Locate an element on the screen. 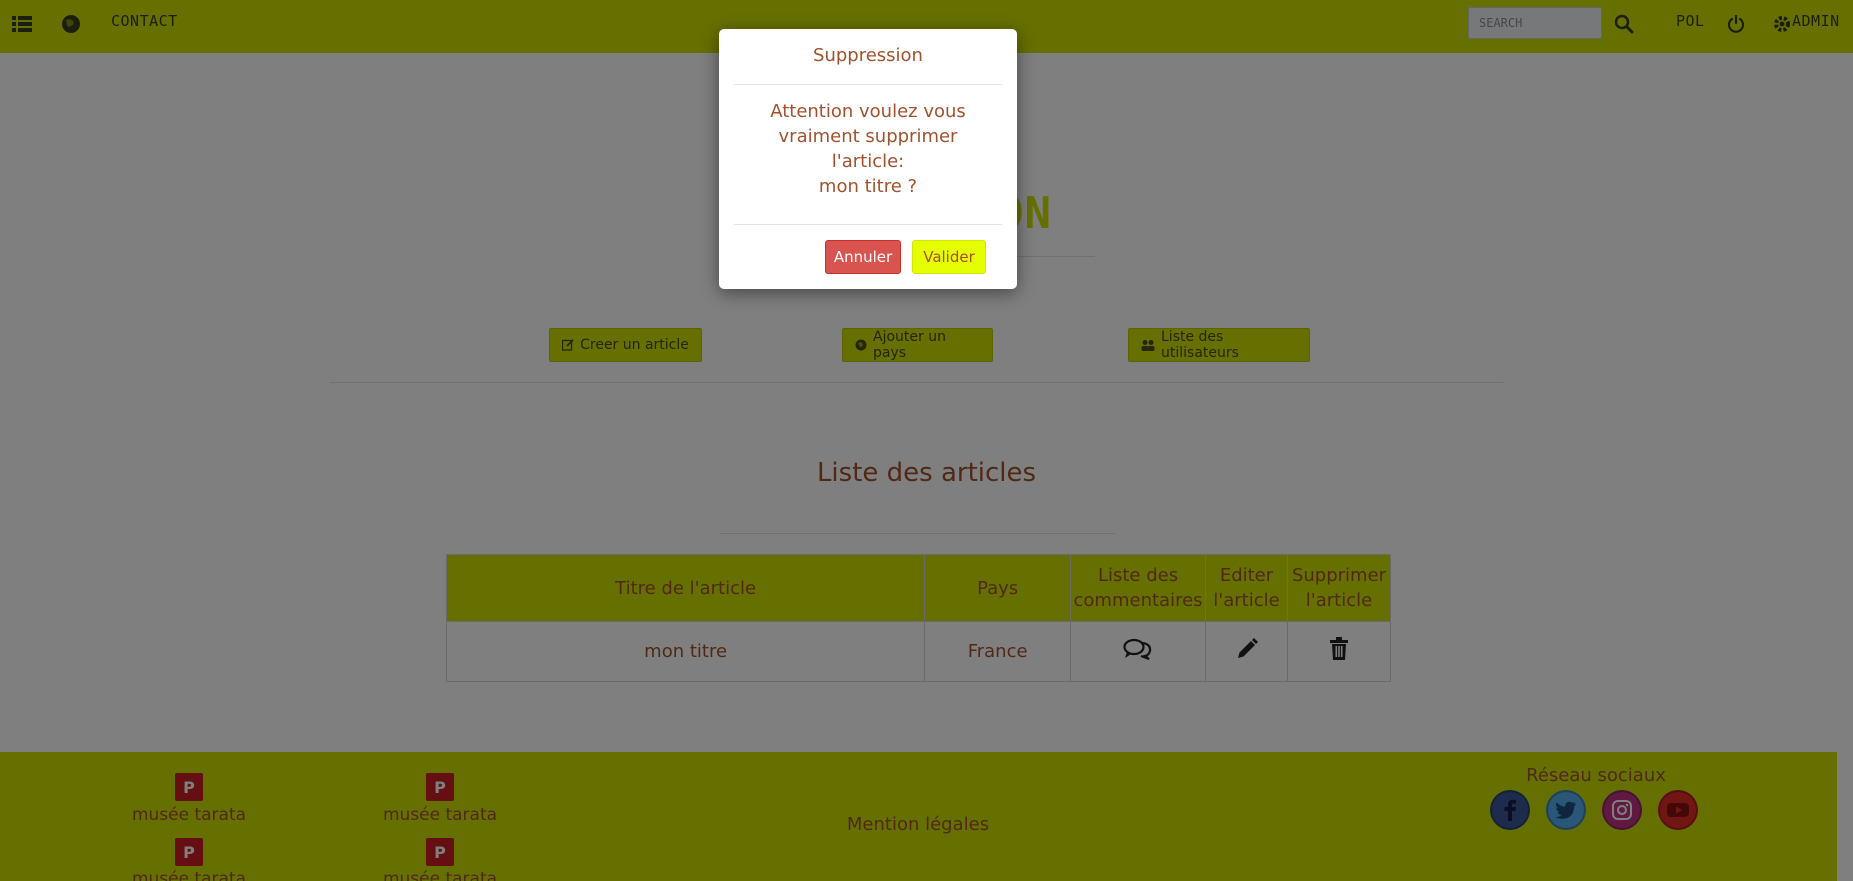  modal-message-line: Attention voulez vous is located at coordinates (868, 111).